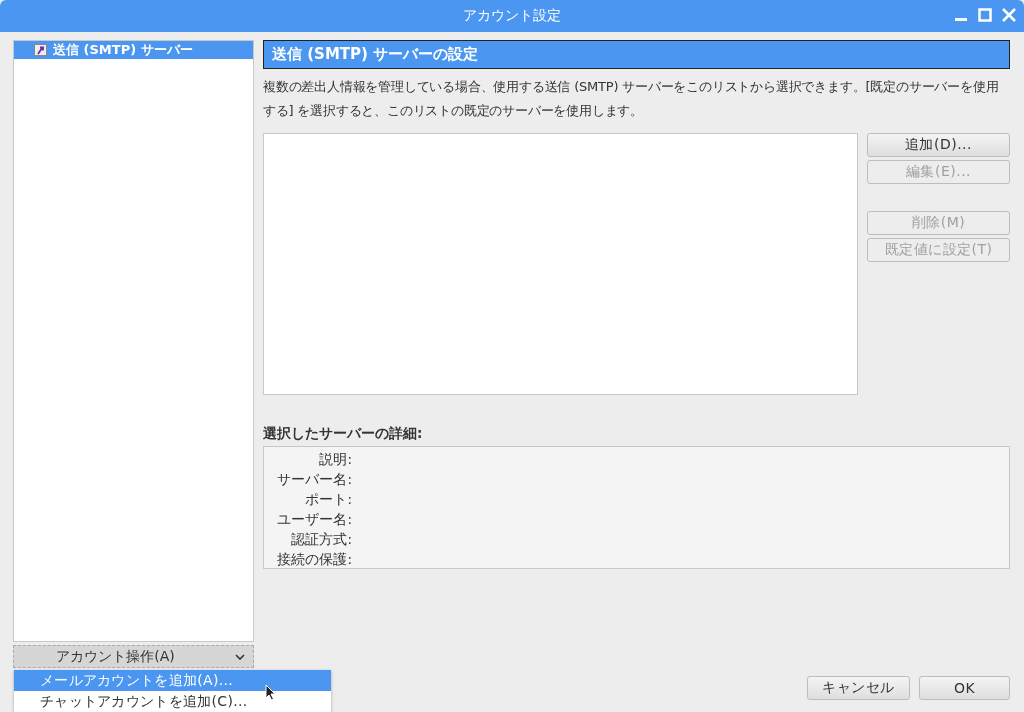 This screenshot has height=712, width=1024. What do you see at coordinates (270, 692) in the screenshot?
I see `mouse-pointer-icon` at bounding box center [270, 692].